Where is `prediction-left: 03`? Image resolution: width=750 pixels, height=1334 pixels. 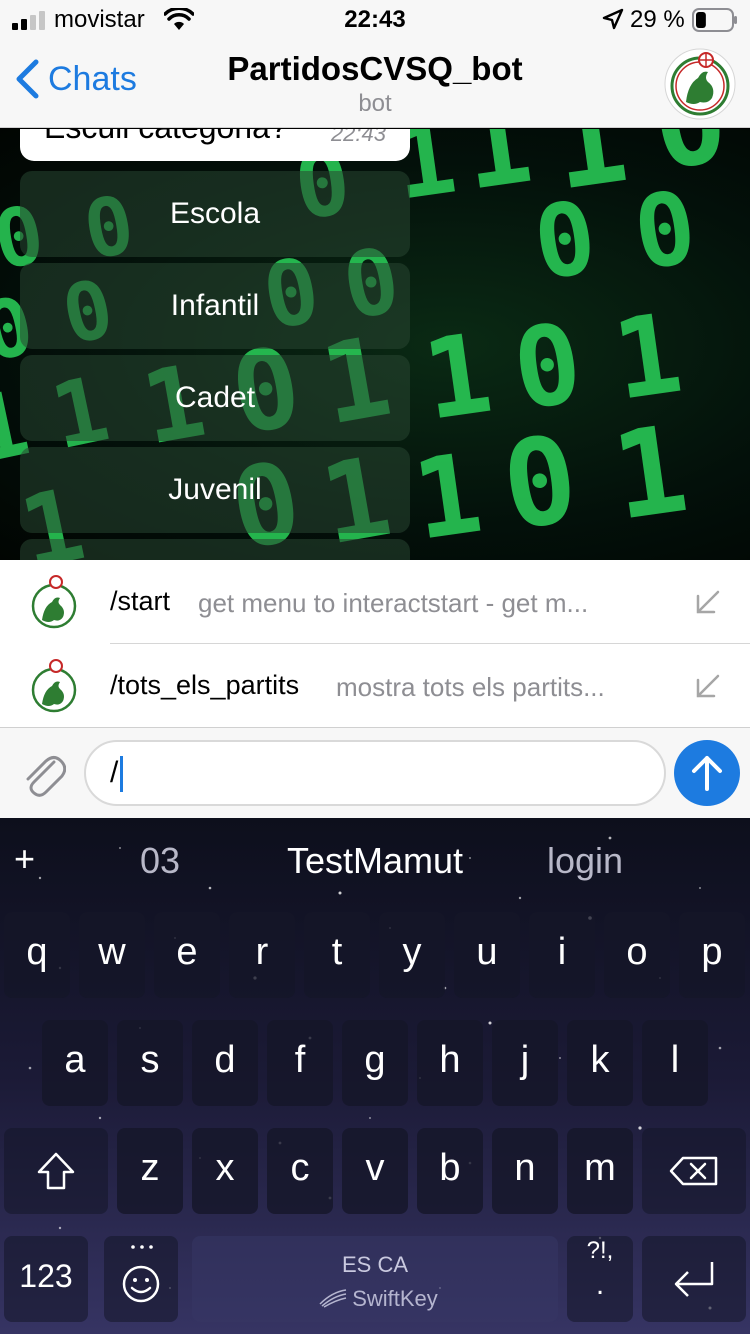
prediction-left: 03 is located at coordinates (160, 861).